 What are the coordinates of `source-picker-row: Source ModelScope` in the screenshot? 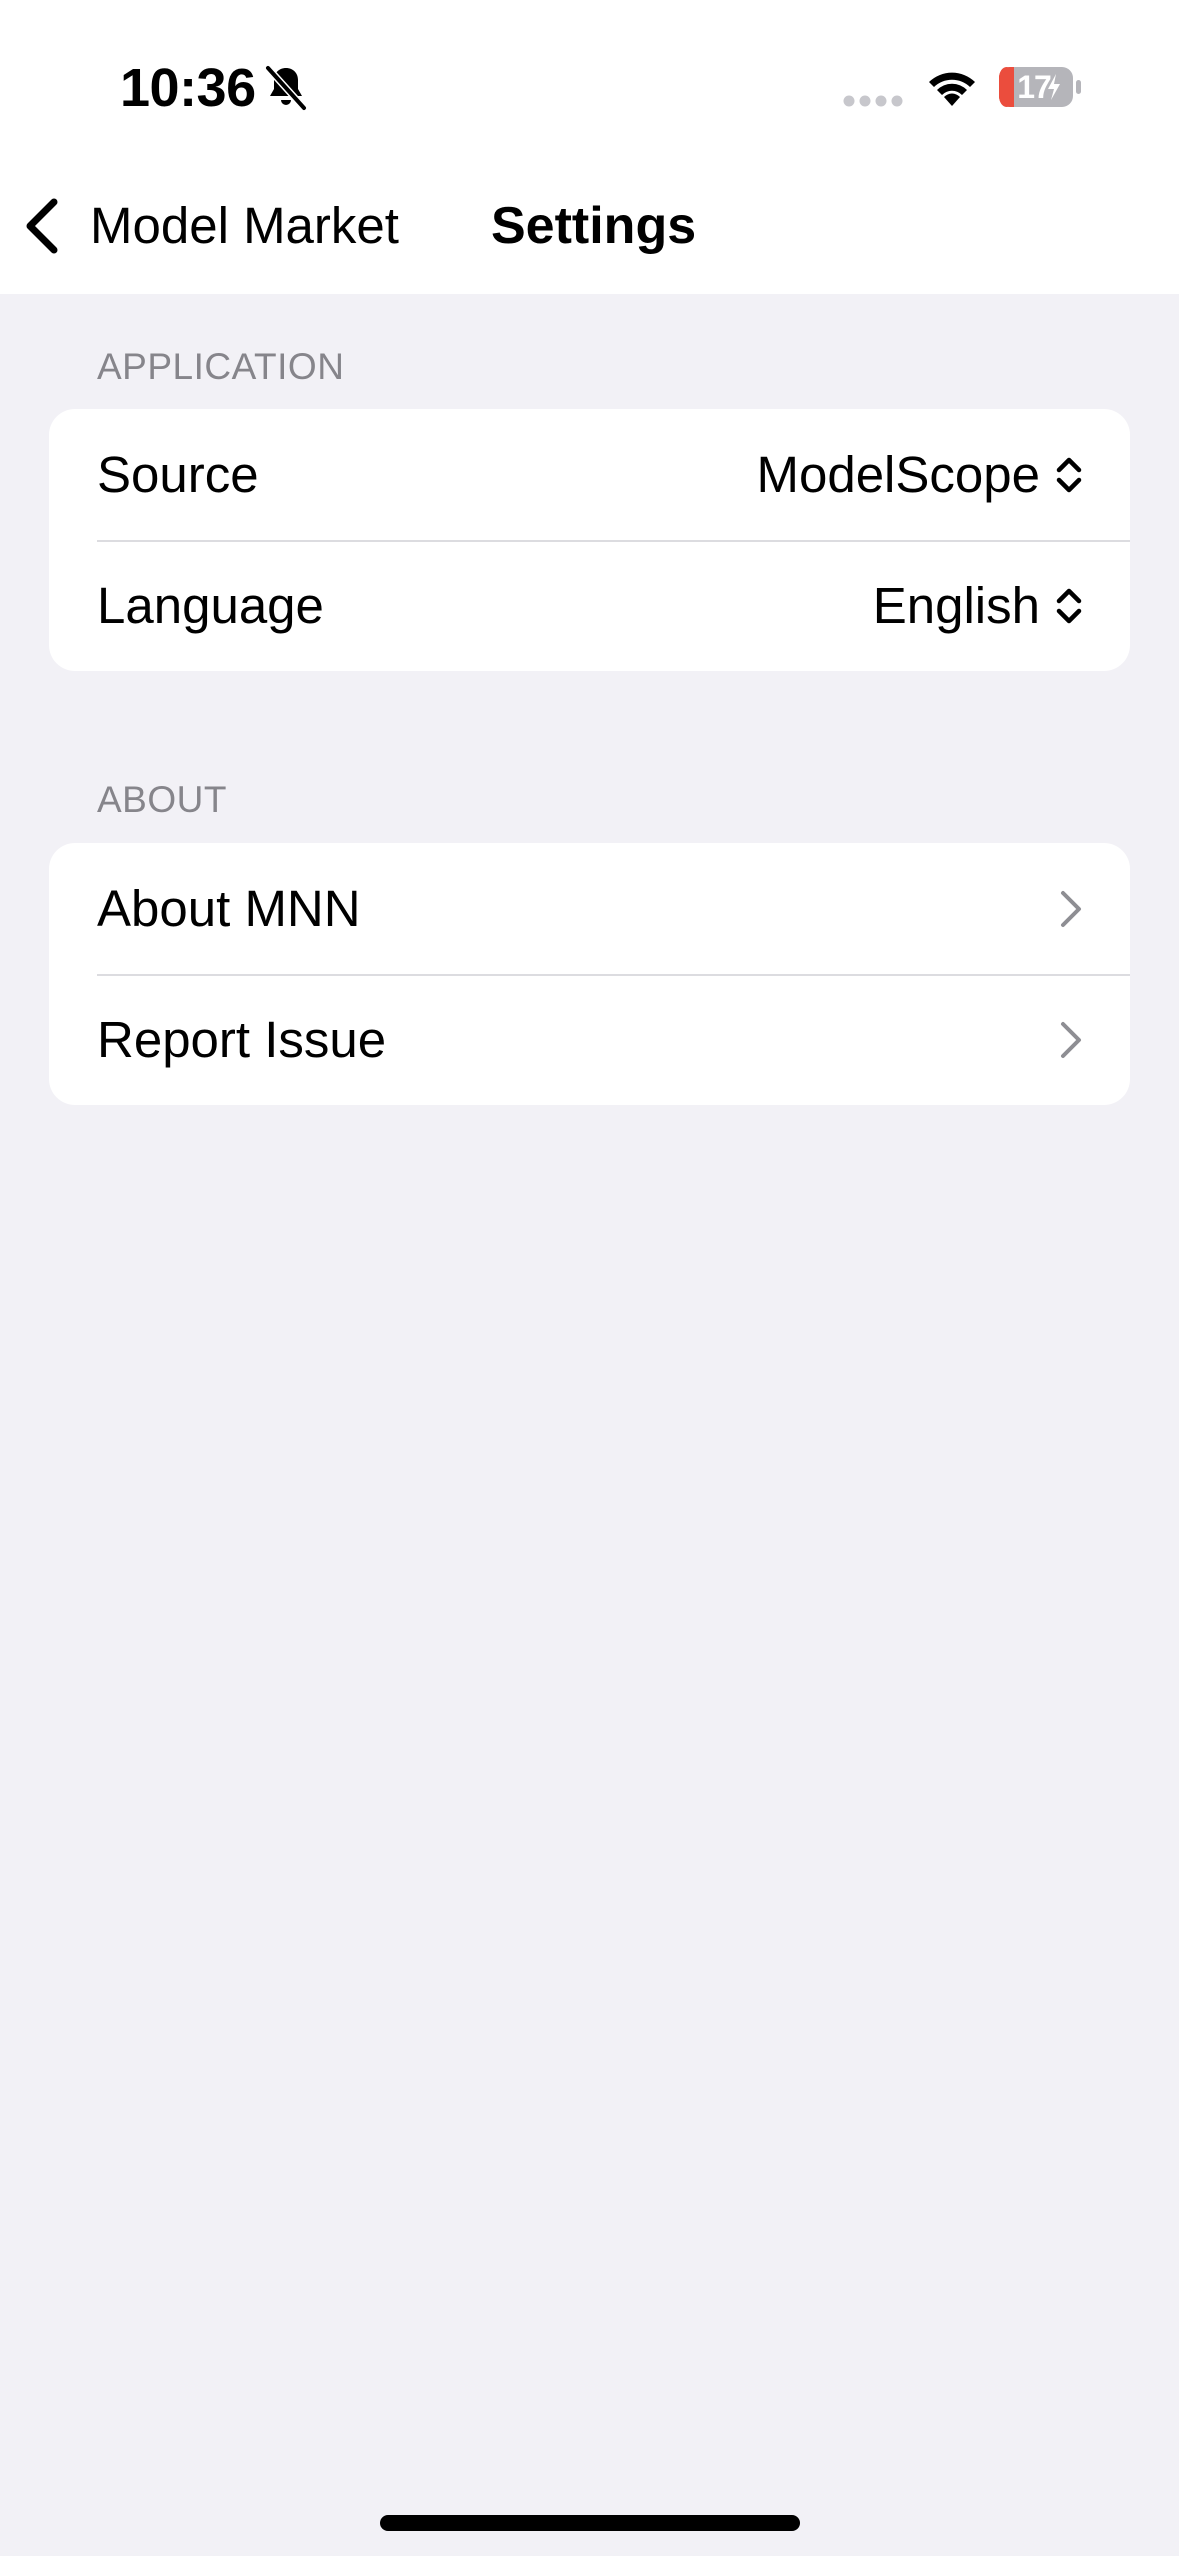 It's located at (589, 474).